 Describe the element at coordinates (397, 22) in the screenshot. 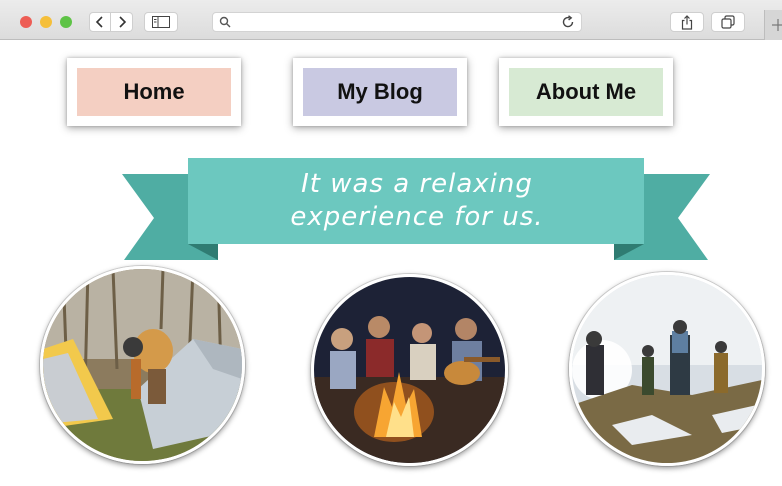

I see `address-bar` at that location.